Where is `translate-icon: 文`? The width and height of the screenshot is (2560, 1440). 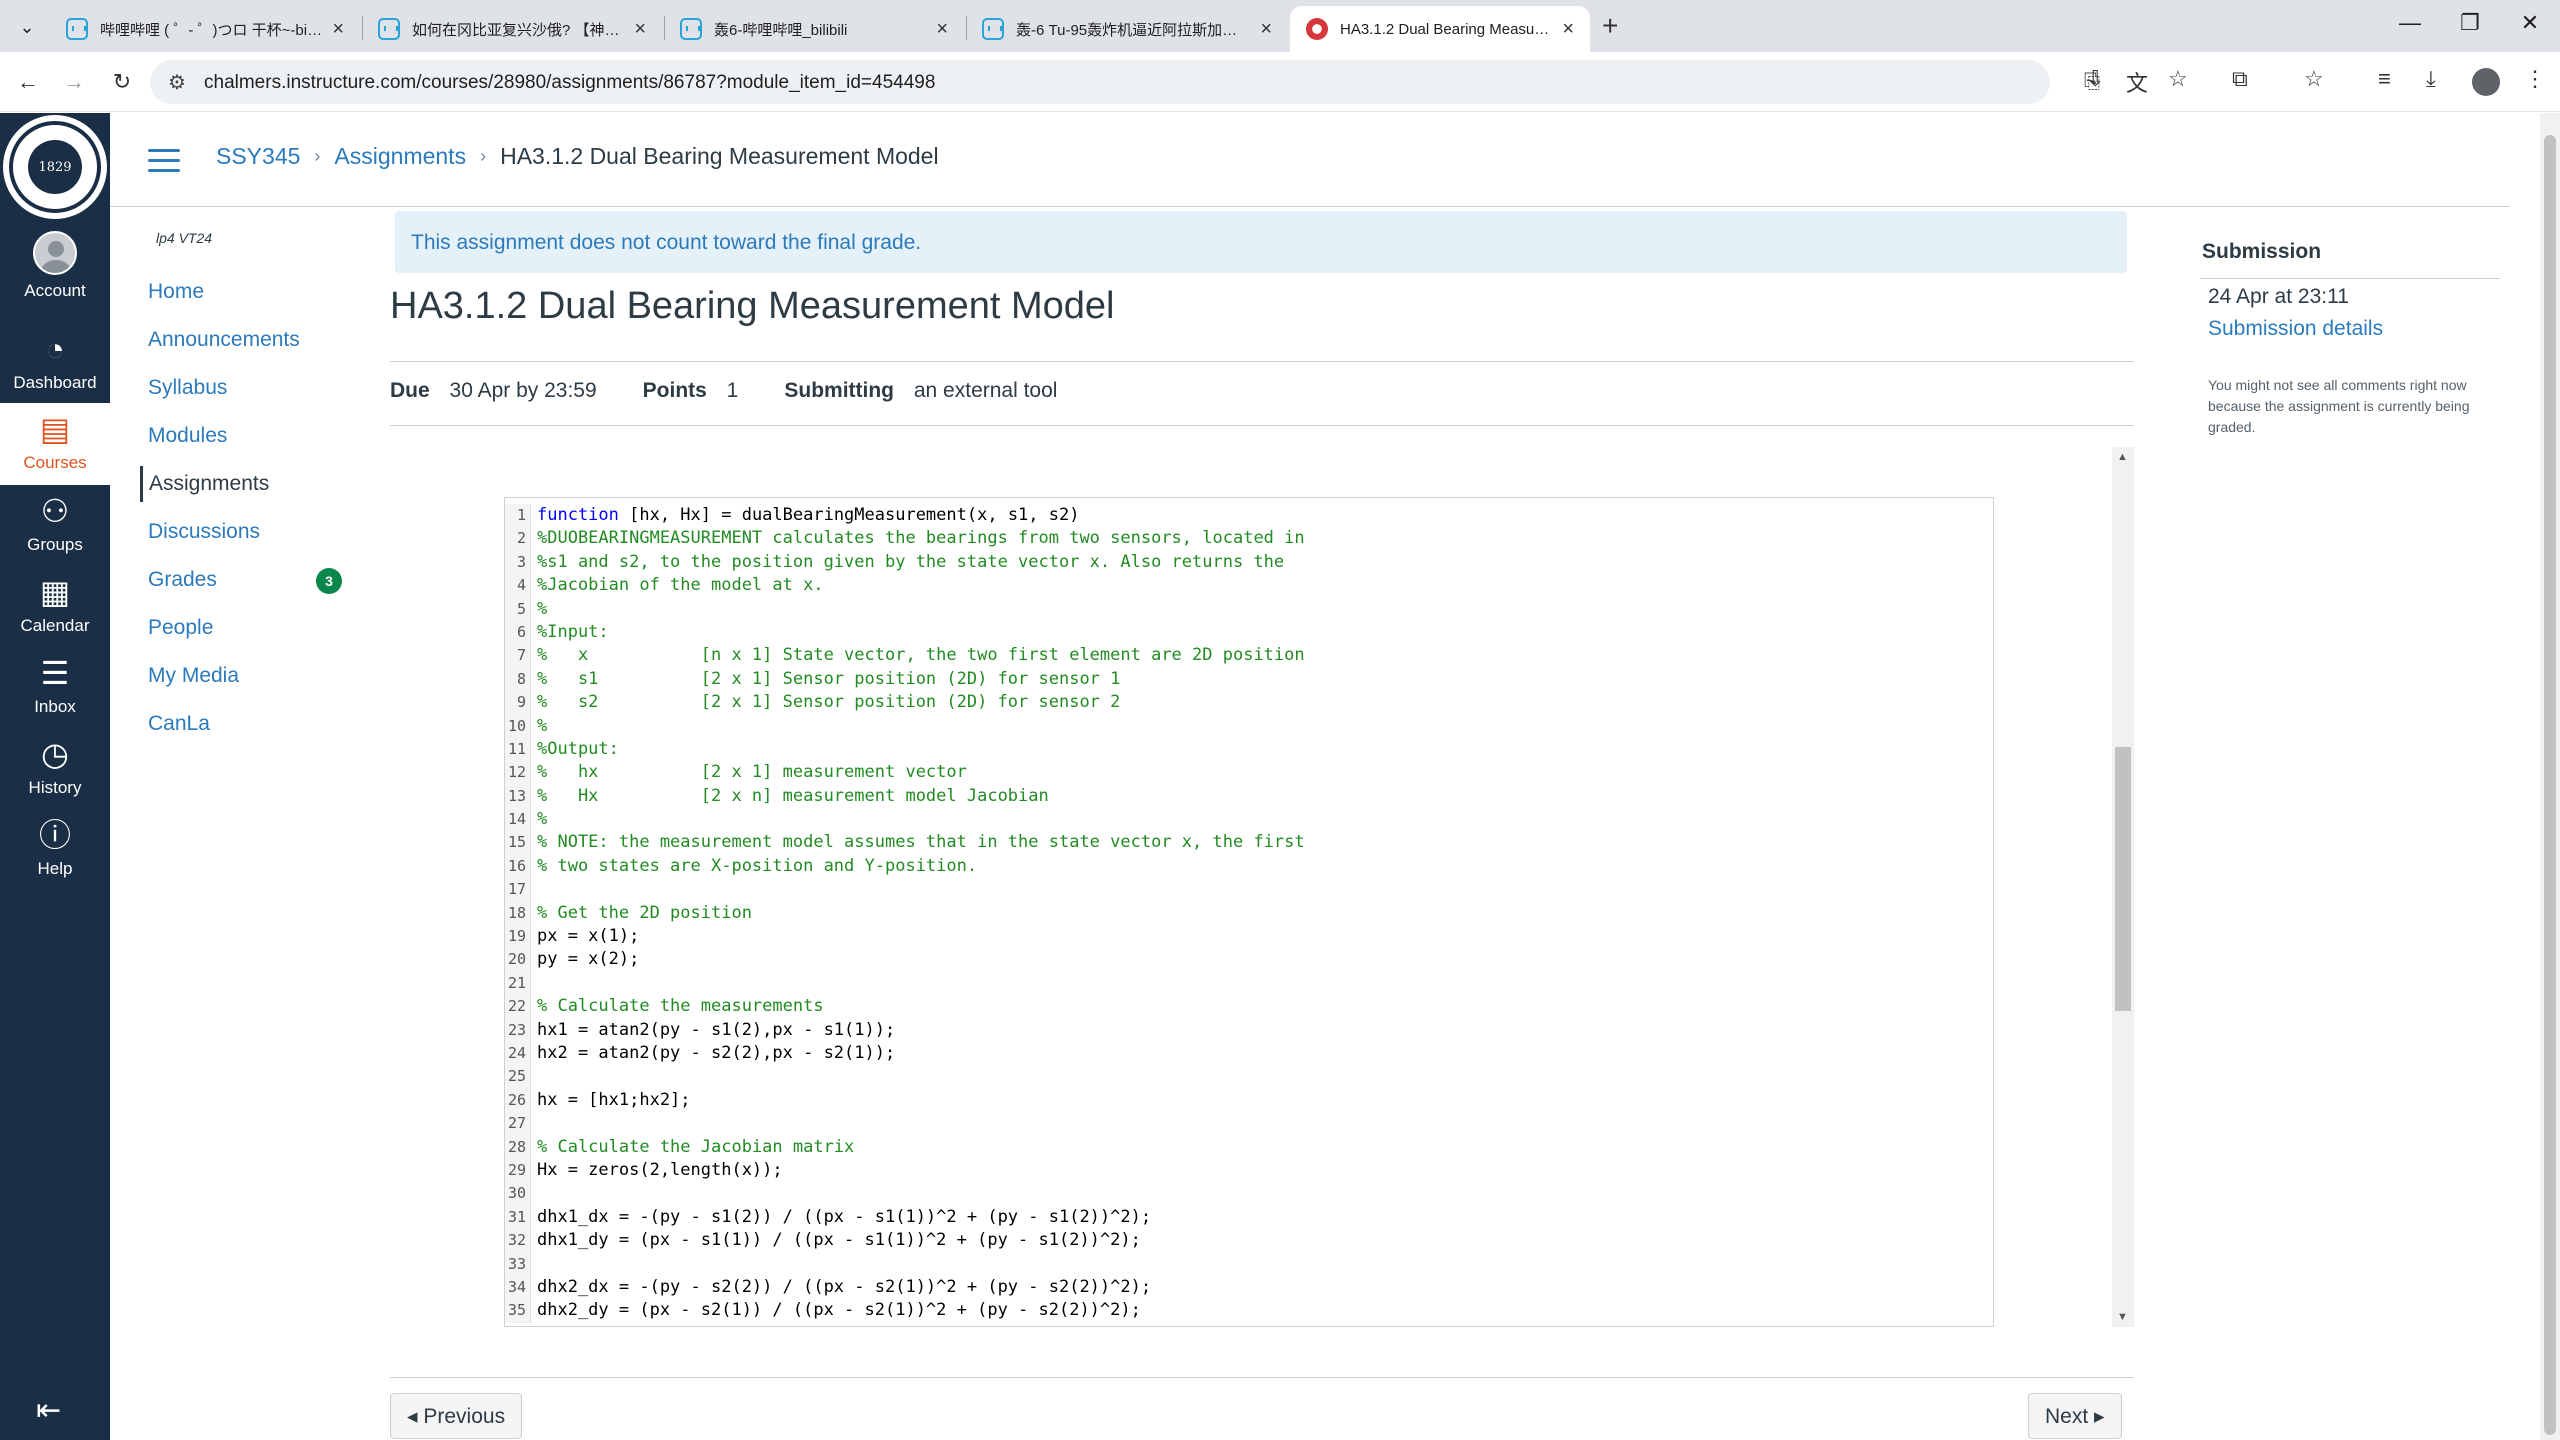
translate-icon: 文 is located at coordinates (2137, 82).